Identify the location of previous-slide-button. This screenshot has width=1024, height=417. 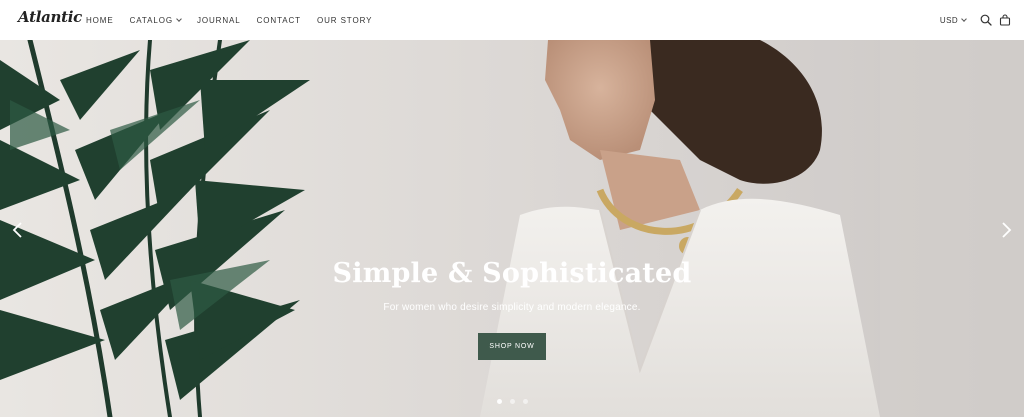
(18, 230).